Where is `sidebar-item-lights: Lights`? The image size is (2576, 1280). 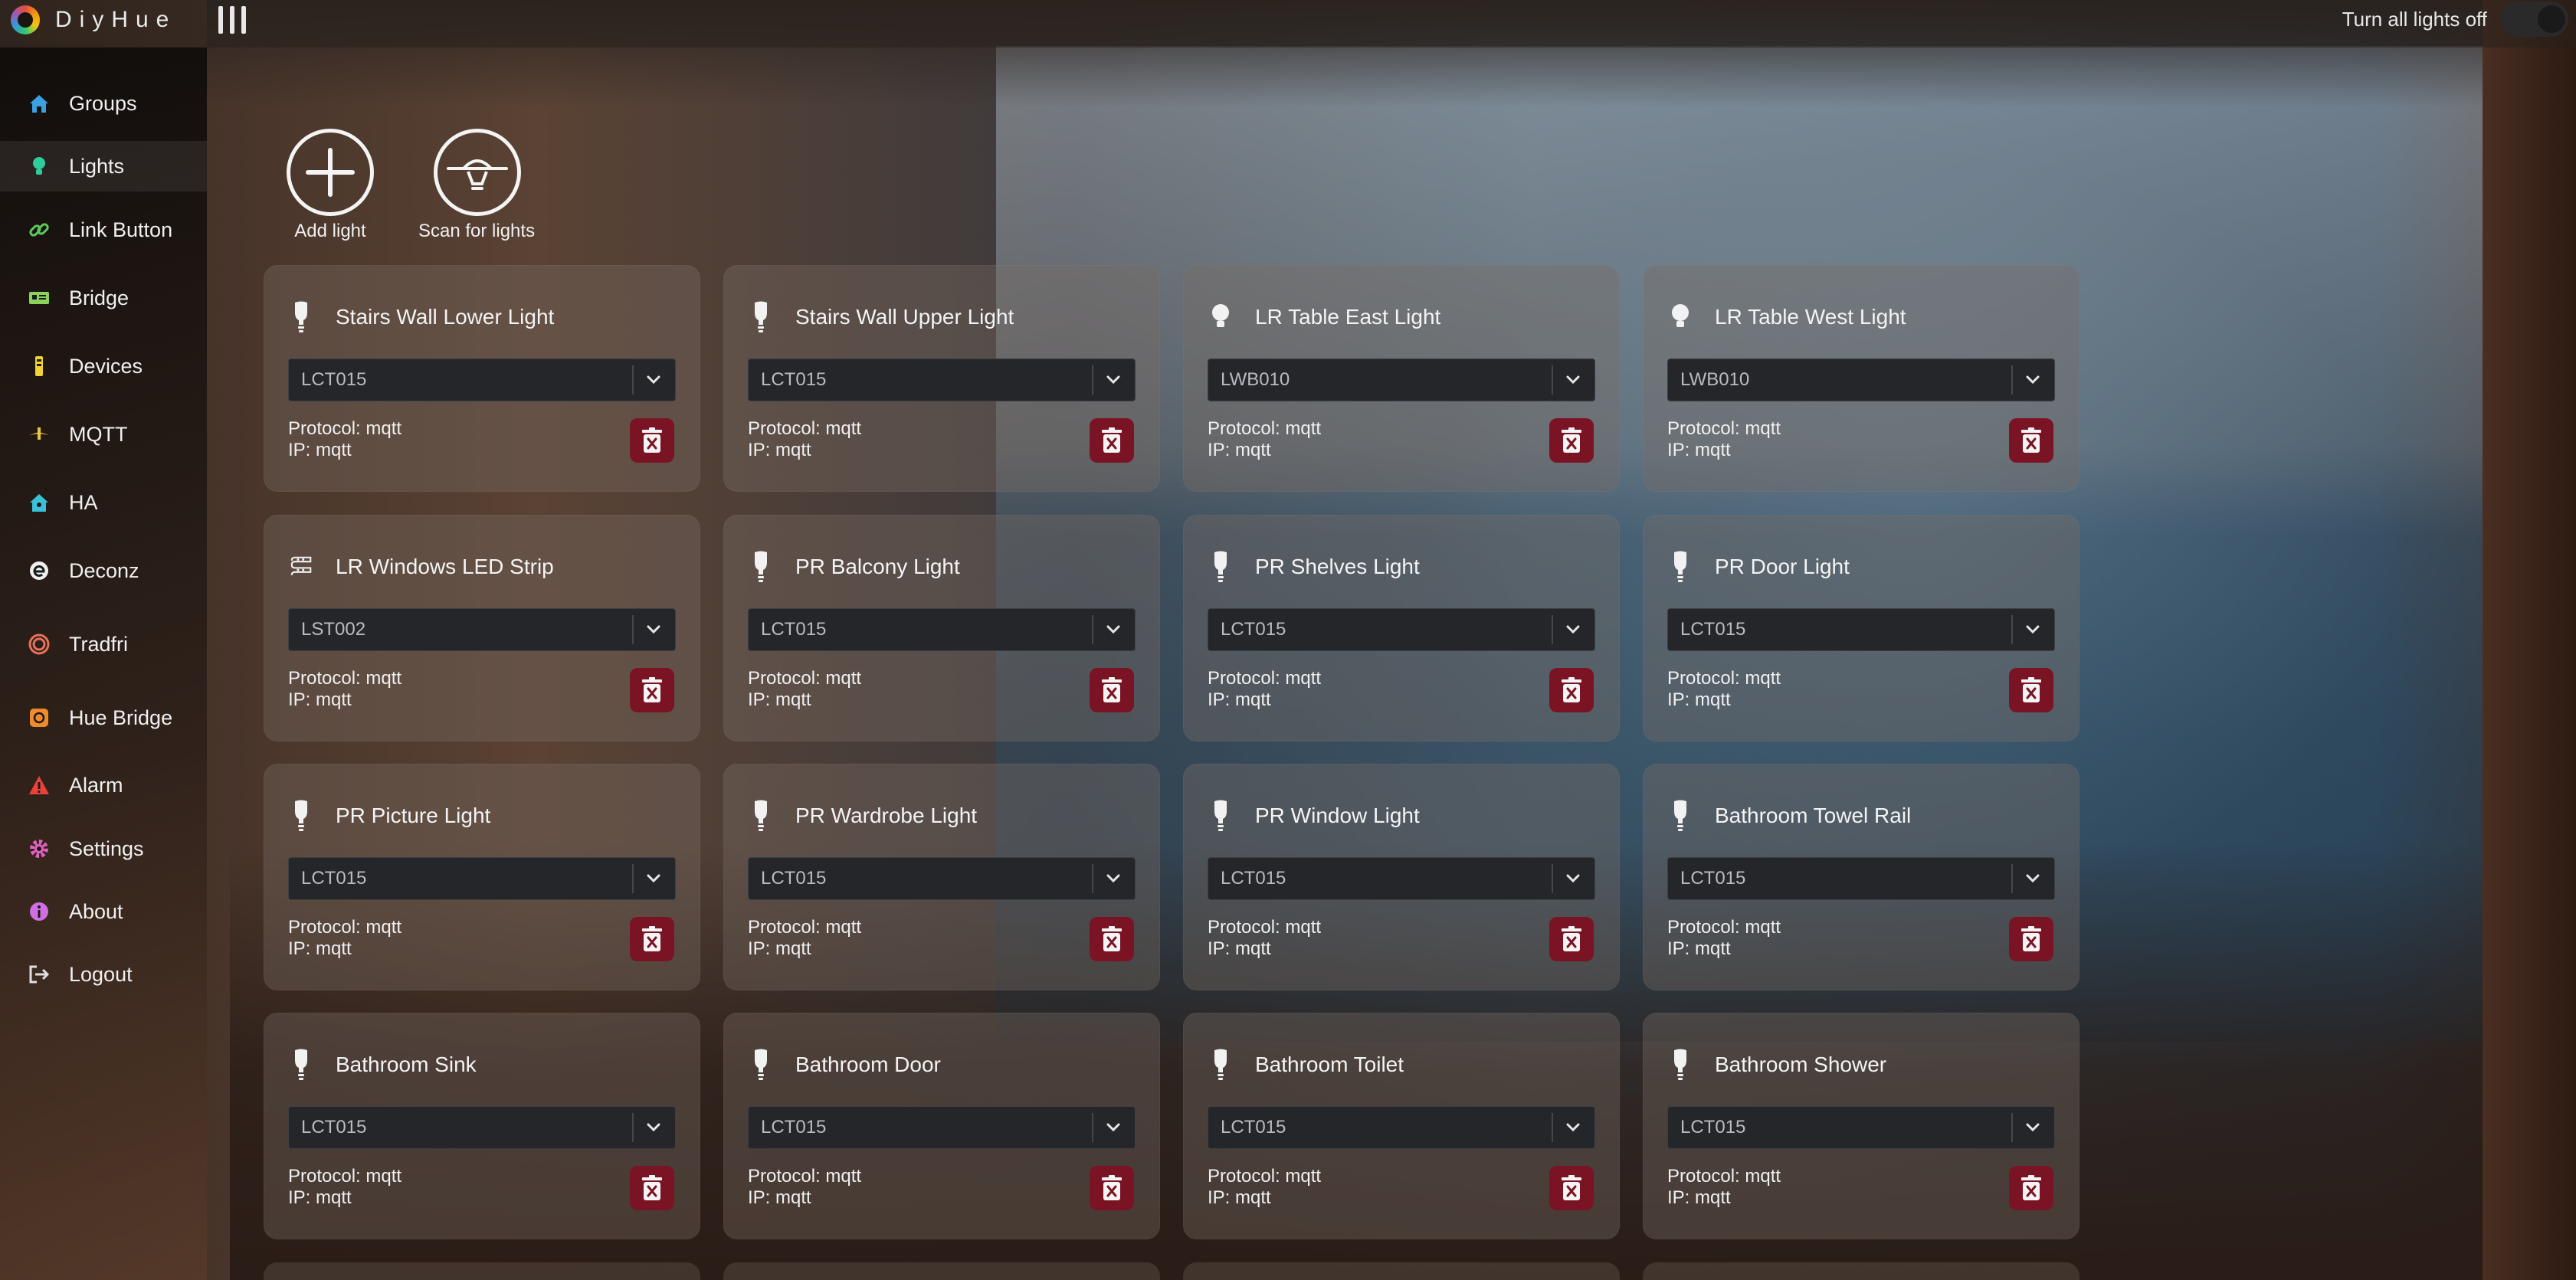
sidebar-item-lights: Lights is located at coordinates (103, 166).